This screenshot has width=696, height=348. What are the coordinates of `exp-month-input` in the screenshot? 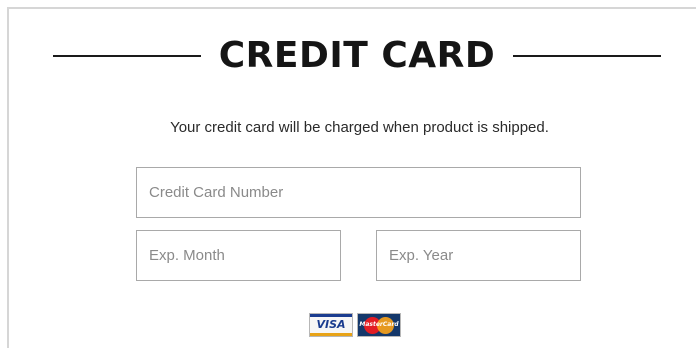 It's located at (238, 255).